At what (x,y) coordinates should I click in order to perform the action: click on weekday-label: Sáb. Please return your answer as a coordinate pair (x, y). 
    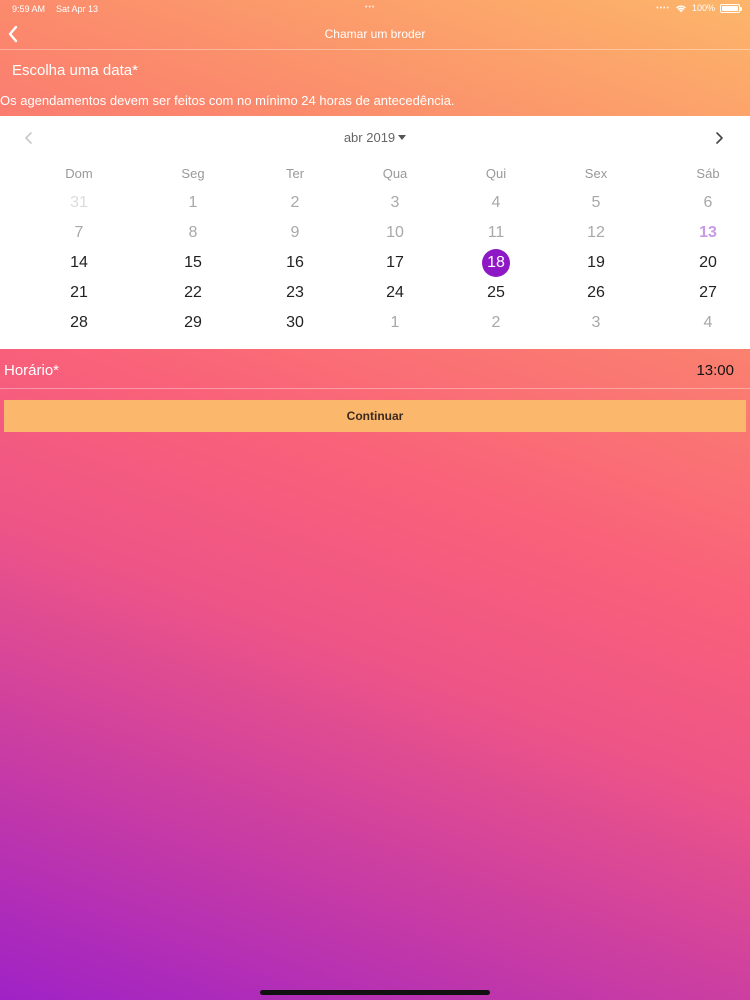
    Looking at the image, I should click on (708, 173).